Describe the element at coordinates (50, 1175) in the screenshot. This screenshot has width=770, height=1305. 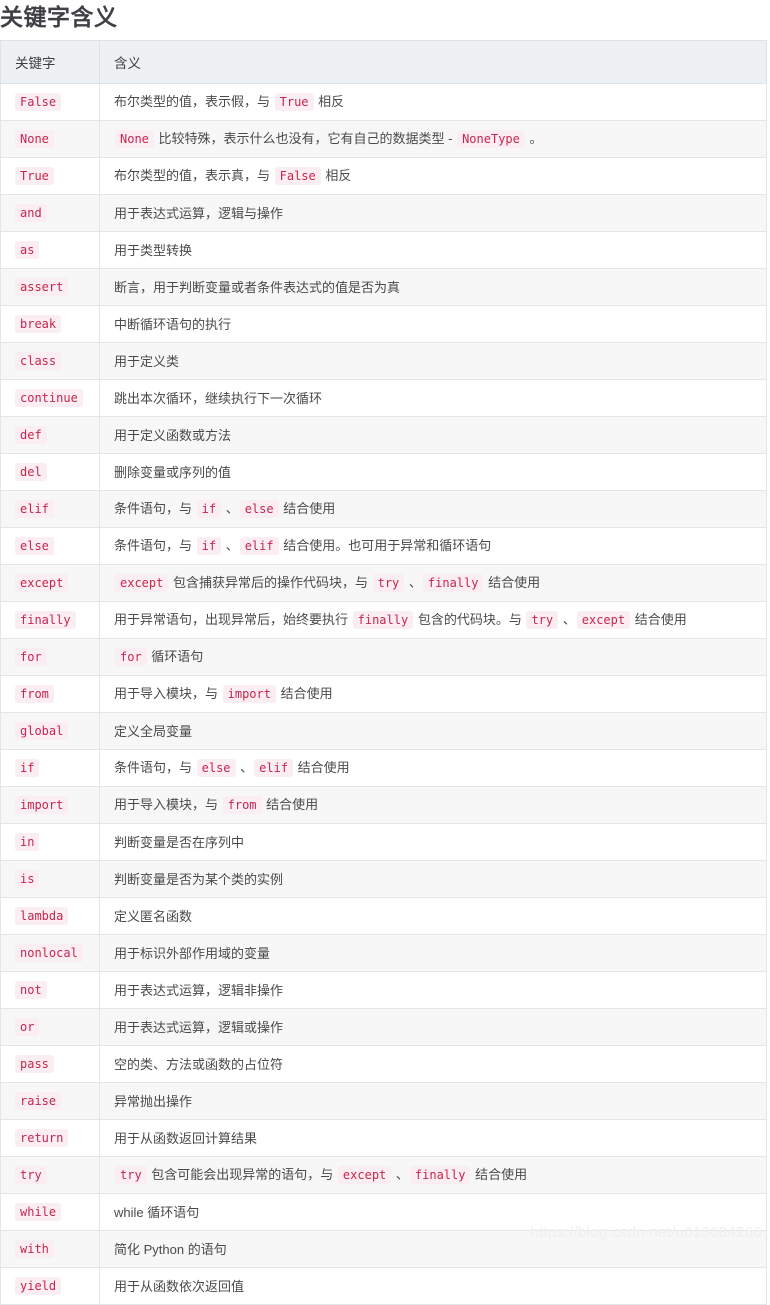
I see `keyword-cell: try` at that location.